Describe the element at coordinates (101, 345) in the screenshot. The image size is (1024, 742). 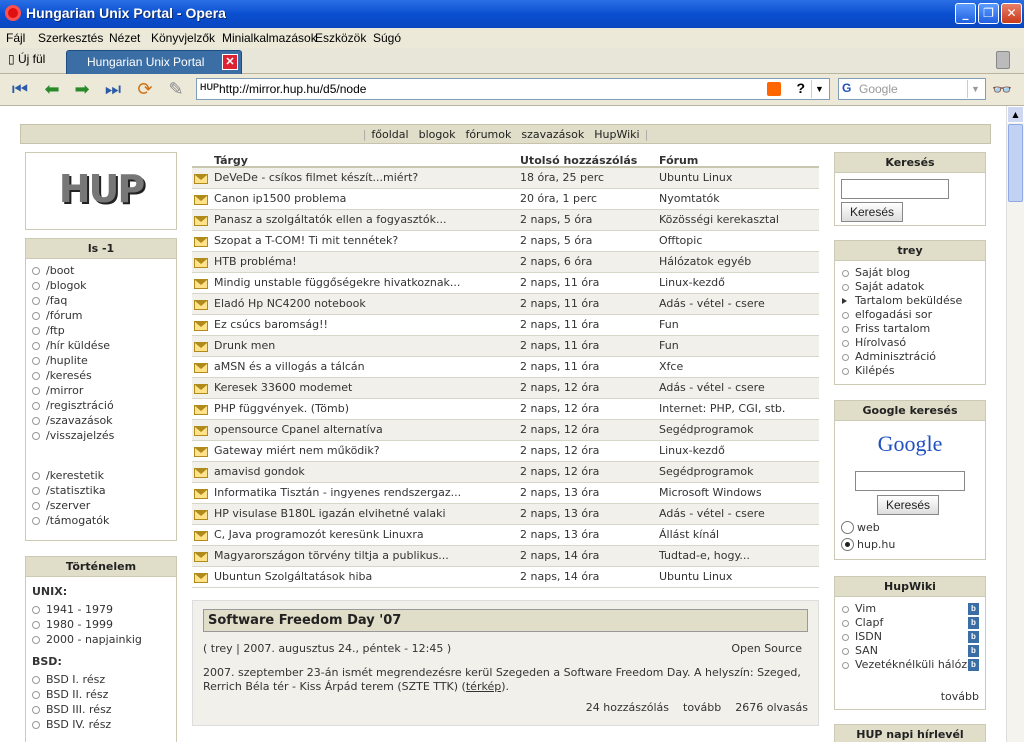
I see `ls-item: /hír küldése` at that location.